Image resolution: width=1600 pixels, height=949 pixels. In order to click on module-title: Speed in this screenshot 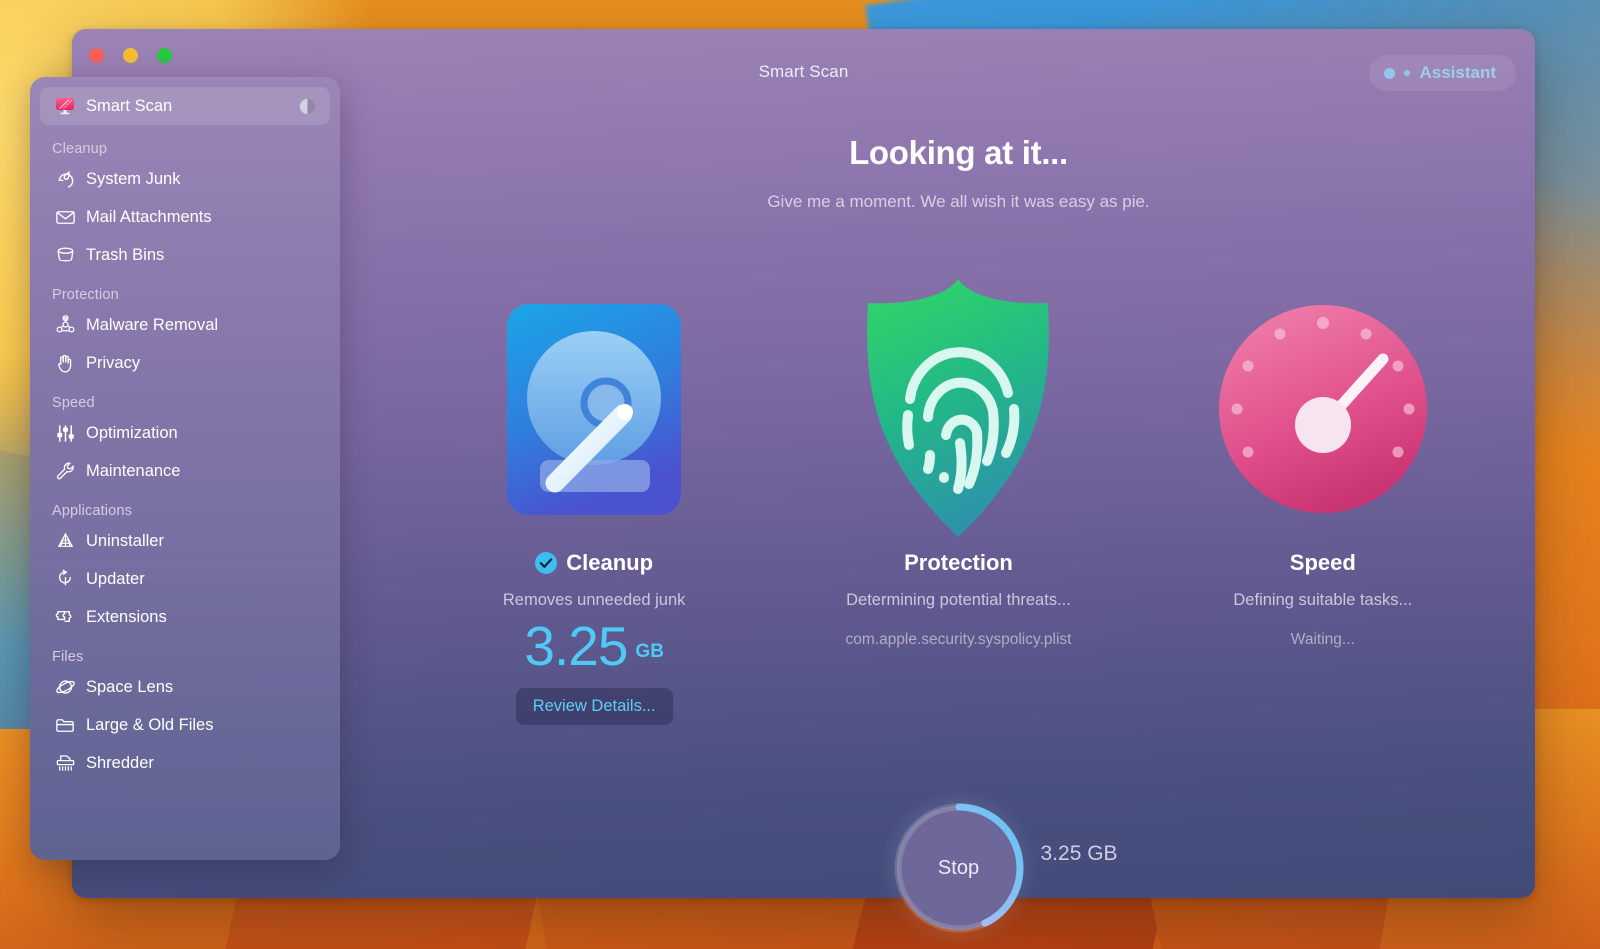, I will do `click(1322, 562)`.